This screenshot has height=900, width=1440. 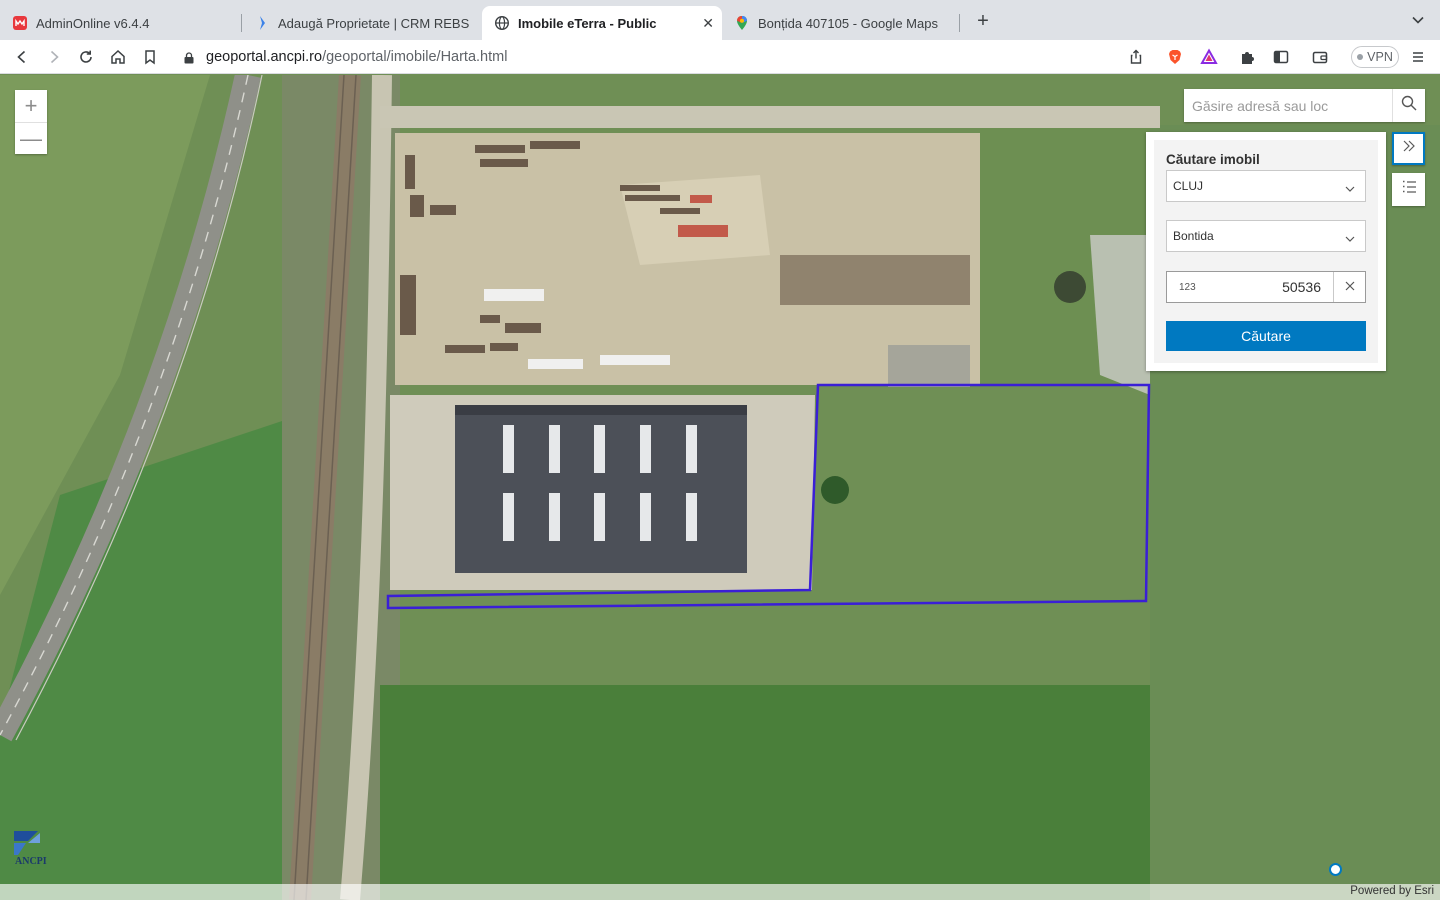 I want to click on wallet-icon, so click(x=1320, y=57).